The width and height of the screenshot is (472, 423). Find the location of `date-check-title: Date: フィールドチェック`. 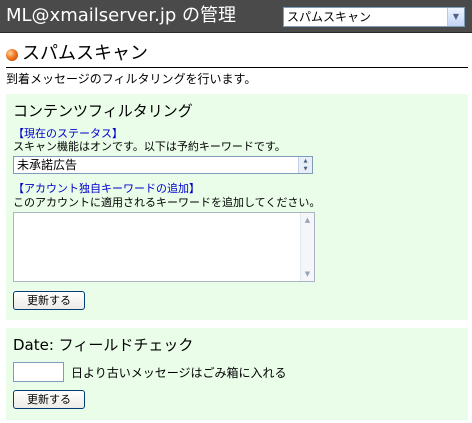

date-check-title: Date: フィールドチェック is located at coordinates (103, 345).